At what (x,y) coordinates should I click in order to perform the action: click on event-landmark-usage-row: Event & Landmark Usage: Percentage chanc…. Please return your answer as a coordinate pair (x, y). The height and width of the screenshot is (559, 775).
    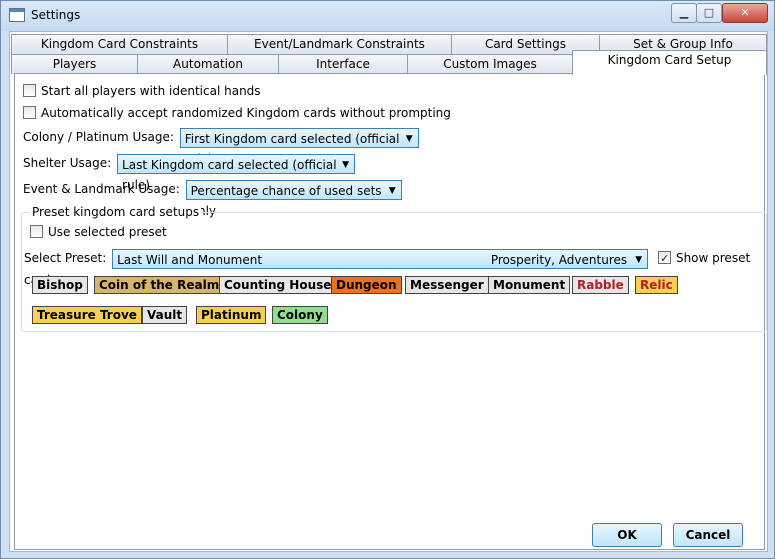
    Looking at the image, I should click on (212, 198).